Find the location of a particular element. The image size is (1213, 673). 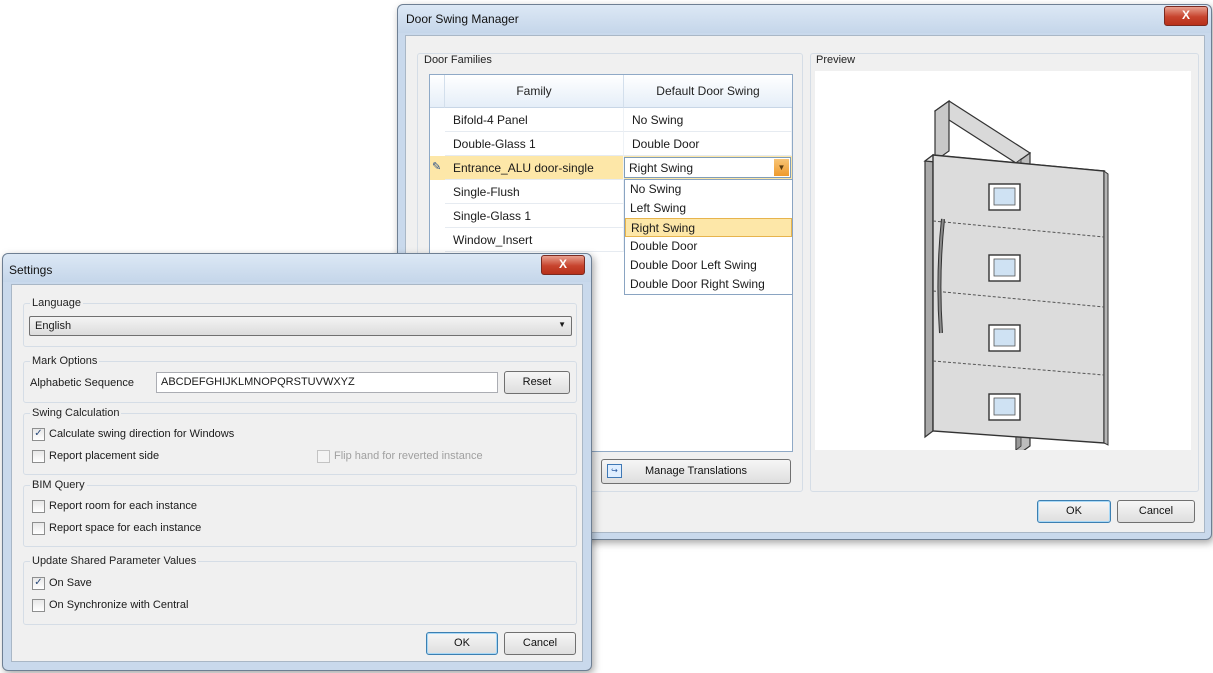

mark-options-label: Mark Options is located at coordinates (65, 361).